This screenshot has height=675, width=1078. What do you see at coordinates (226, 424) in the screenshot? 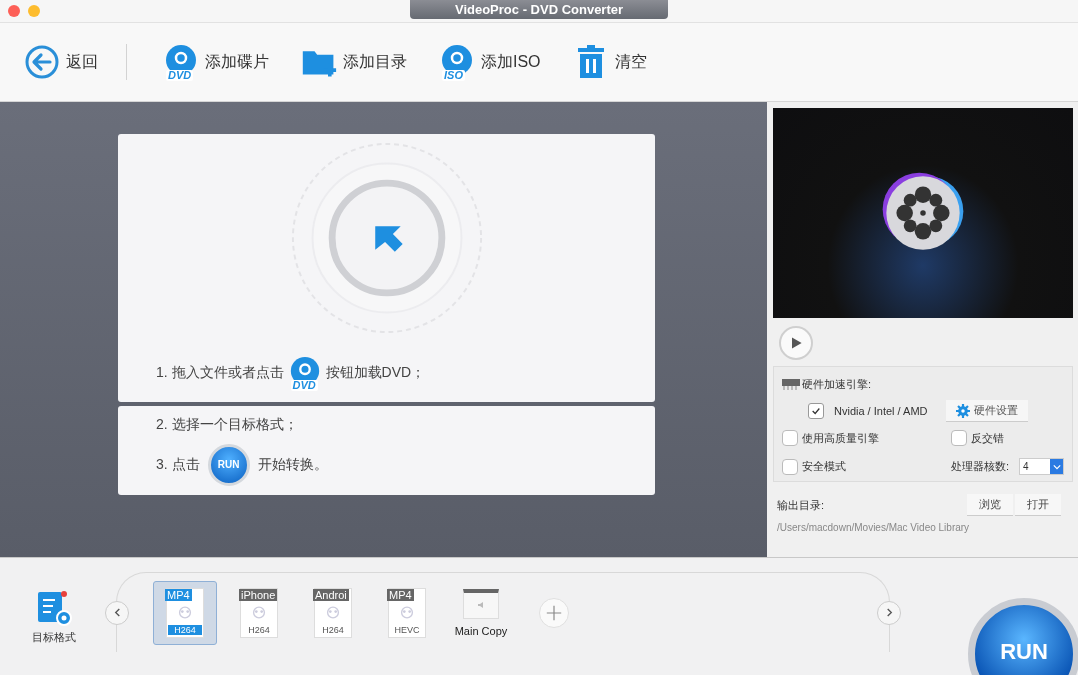
I see `instruction-text: 2. 选择一个目标格式；` at bounding box center [226, 424].